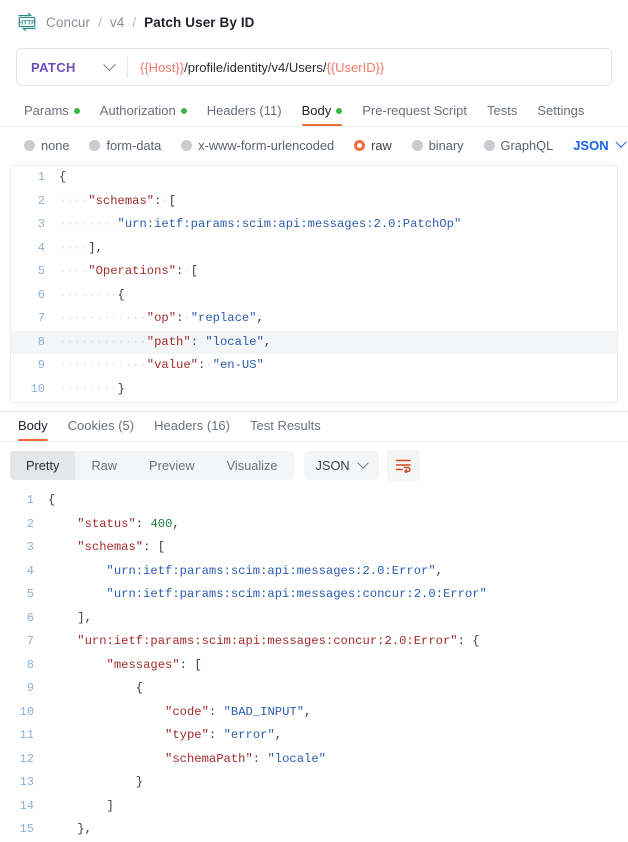 The height and width of the screenshot is (842, 628). Describe the element at coordinates (314, 548) in the screenshot. I see `code-line: 3 "schemas": [` at that location.